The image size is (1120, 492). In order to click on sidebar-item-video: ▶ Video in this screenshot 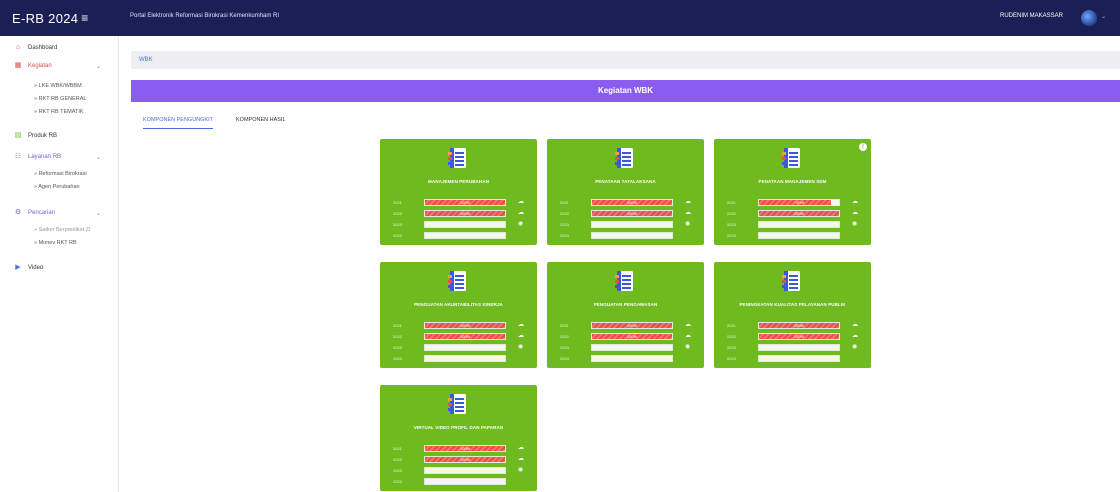, I will do `click(59, 268)`.